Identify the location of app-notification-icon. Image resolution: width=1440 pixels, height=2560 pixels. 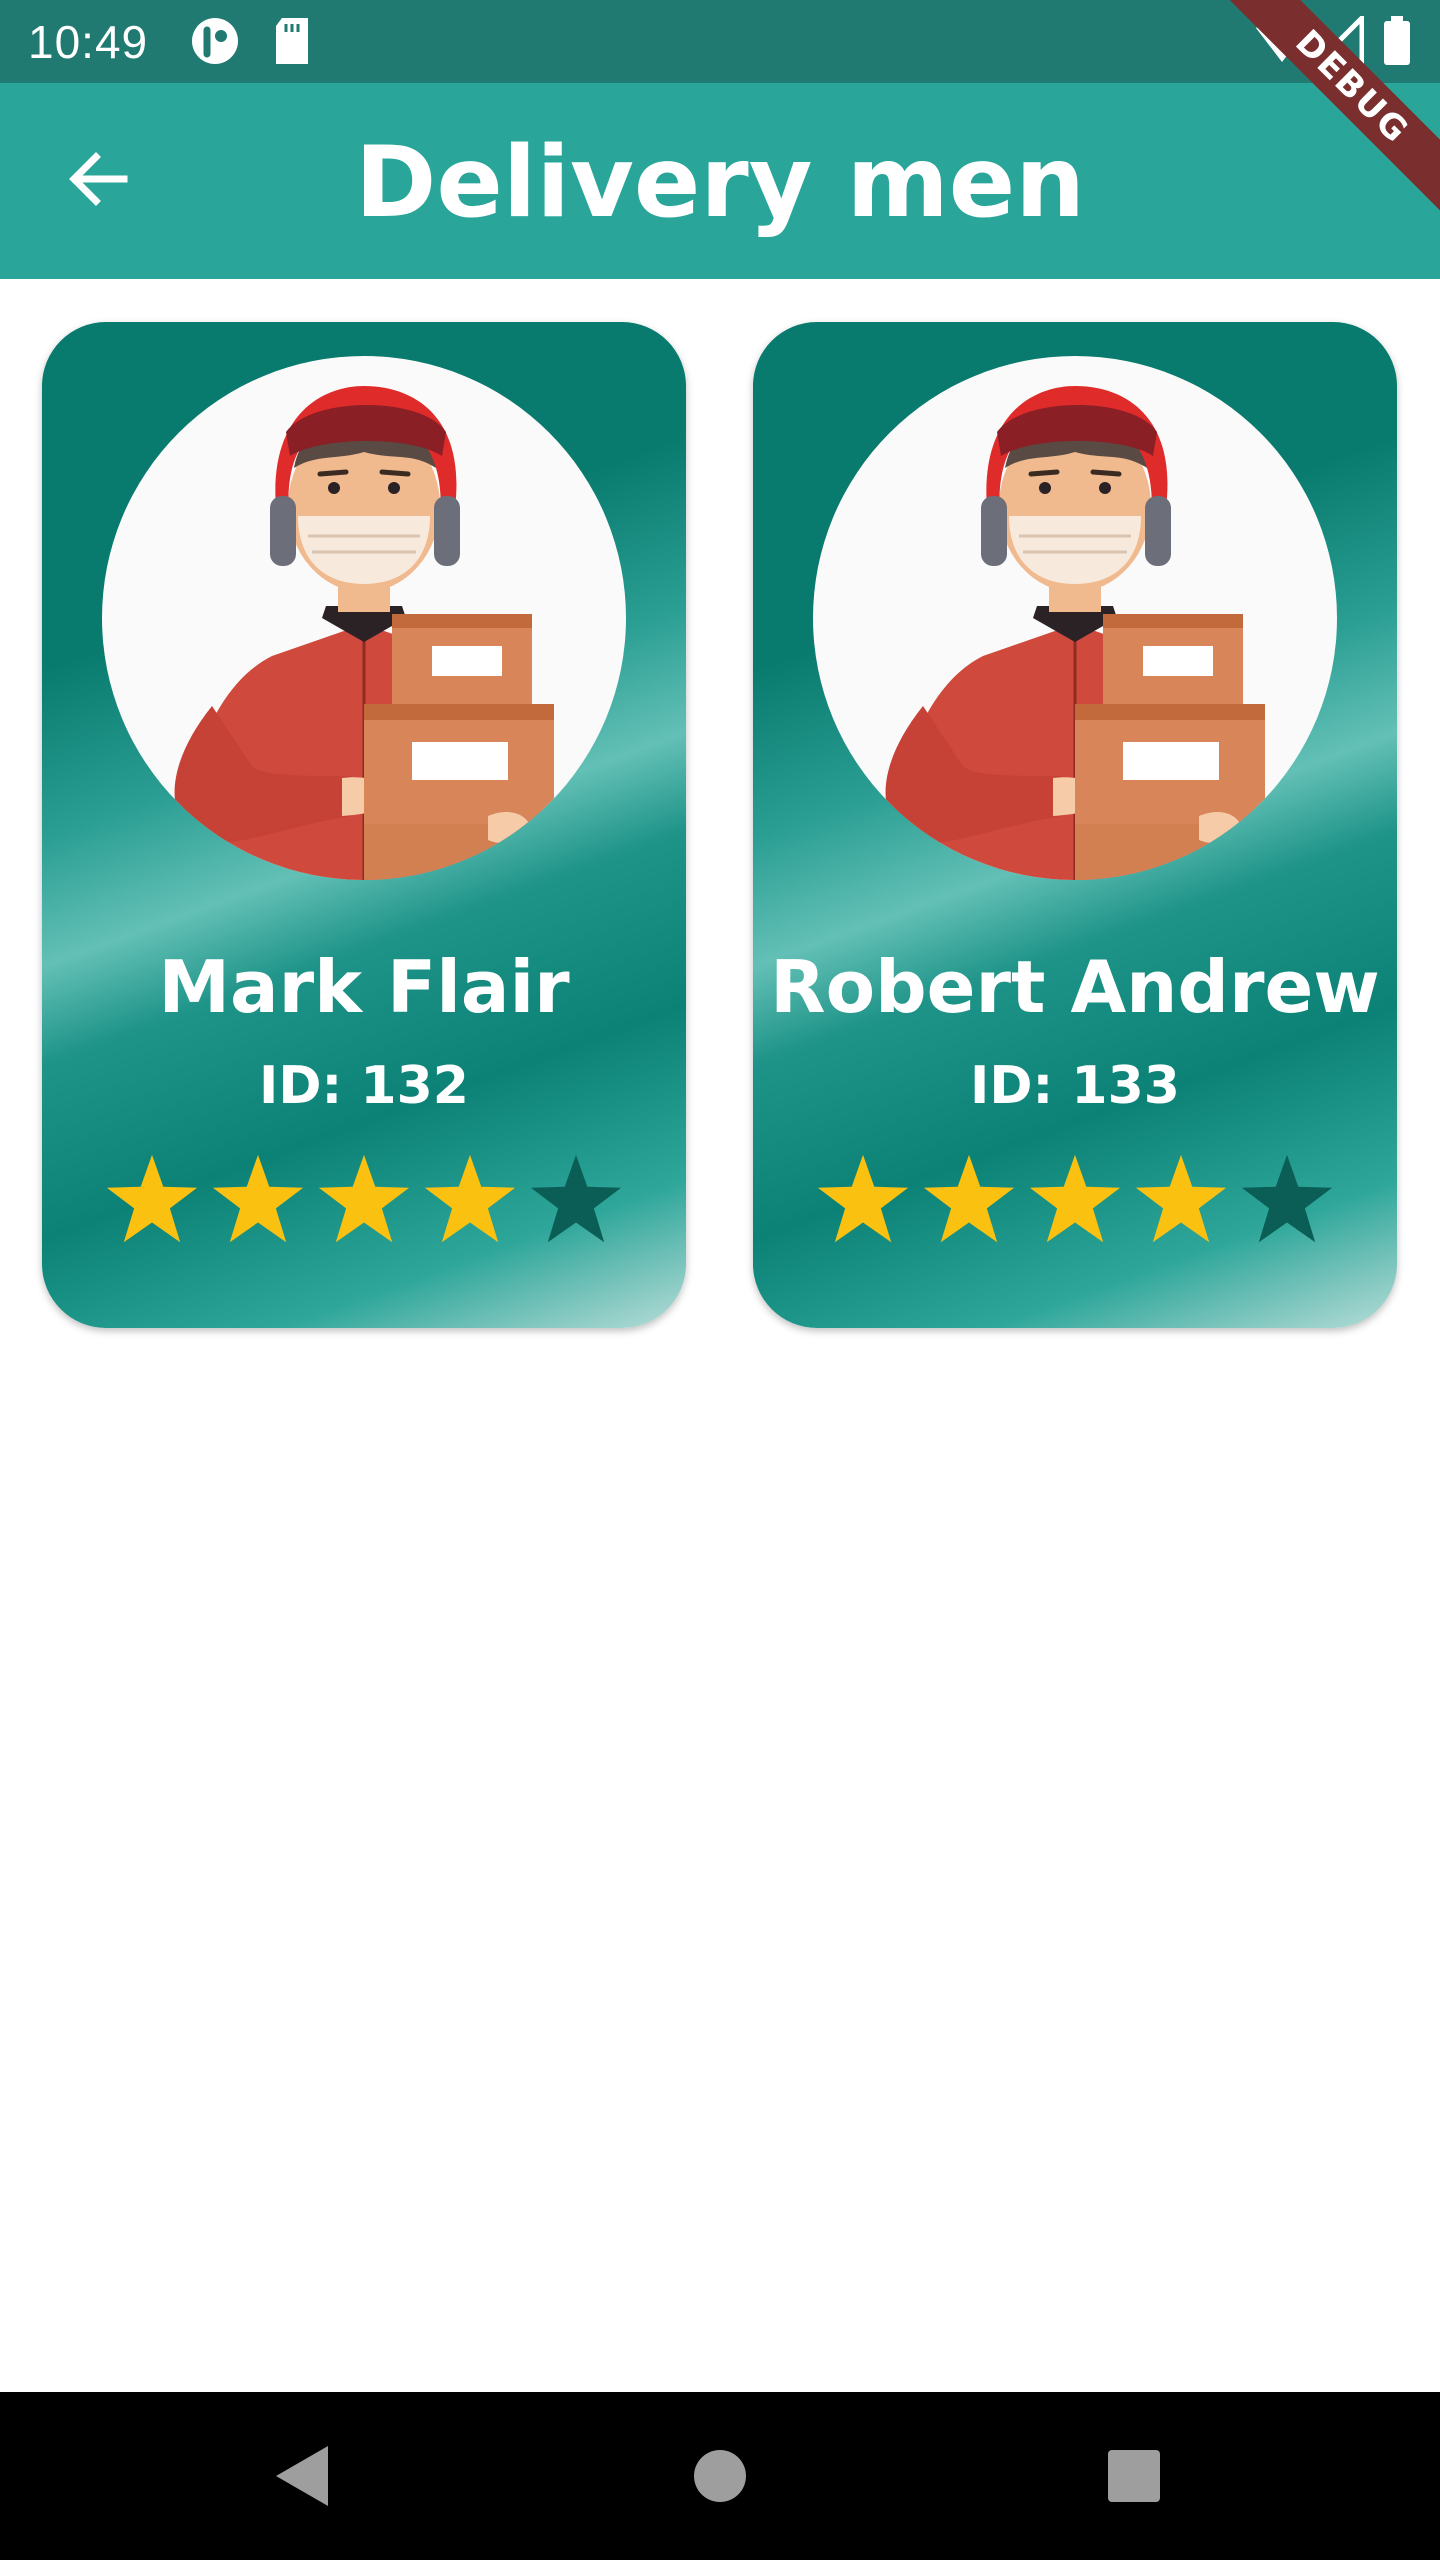
(215, 43).